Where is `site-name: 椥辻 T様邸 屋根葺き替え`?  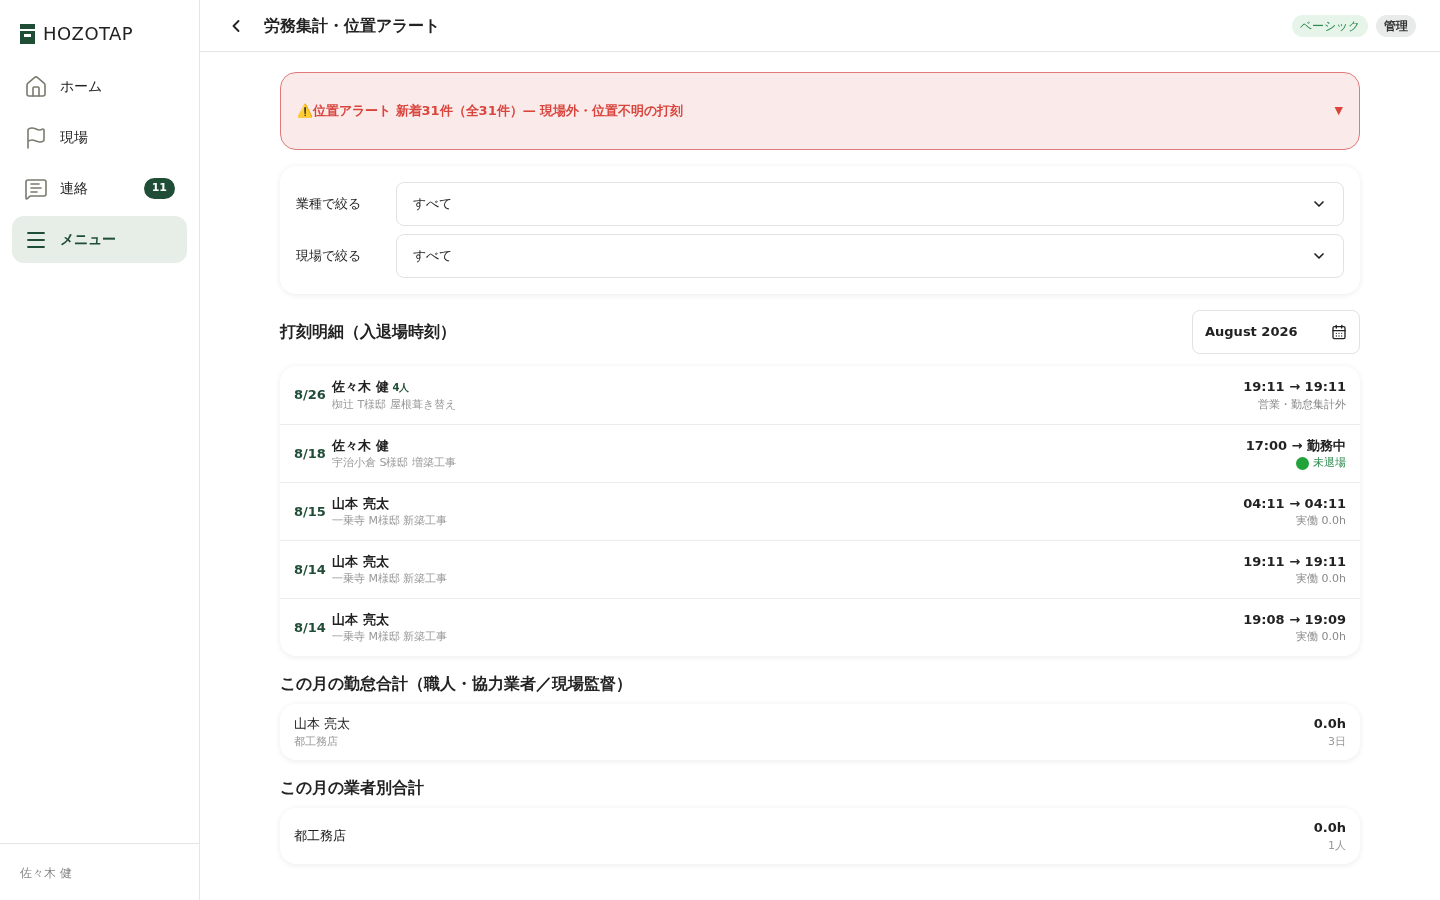 site-name: 椥辻 T様邸 屋根葺き替え is located at coordinates (394, 404).